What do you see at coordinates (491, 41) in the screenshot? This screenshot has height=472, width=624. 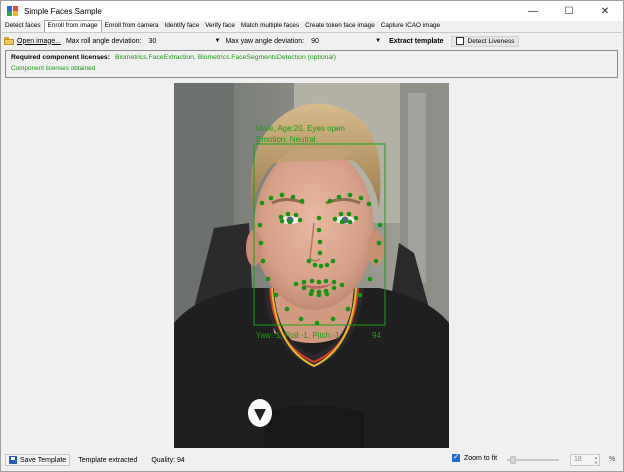 I see `detect-liveness-label: Detect Liveness` at bounding box center [491, 41].